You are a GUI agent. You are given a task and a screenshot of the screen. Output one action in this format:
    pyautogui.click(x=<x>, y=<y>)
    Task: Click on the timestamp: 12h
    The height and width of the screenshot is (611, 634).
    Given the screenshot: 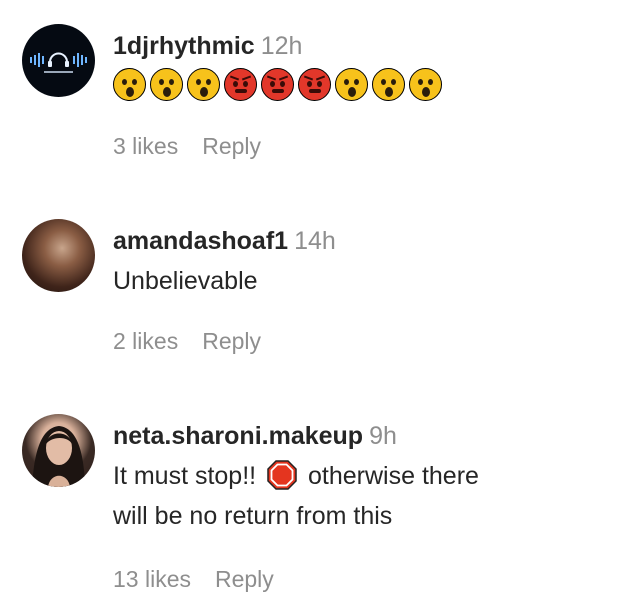 What is the action you would take?
    pyautogui.click(x=281, y=46)
    